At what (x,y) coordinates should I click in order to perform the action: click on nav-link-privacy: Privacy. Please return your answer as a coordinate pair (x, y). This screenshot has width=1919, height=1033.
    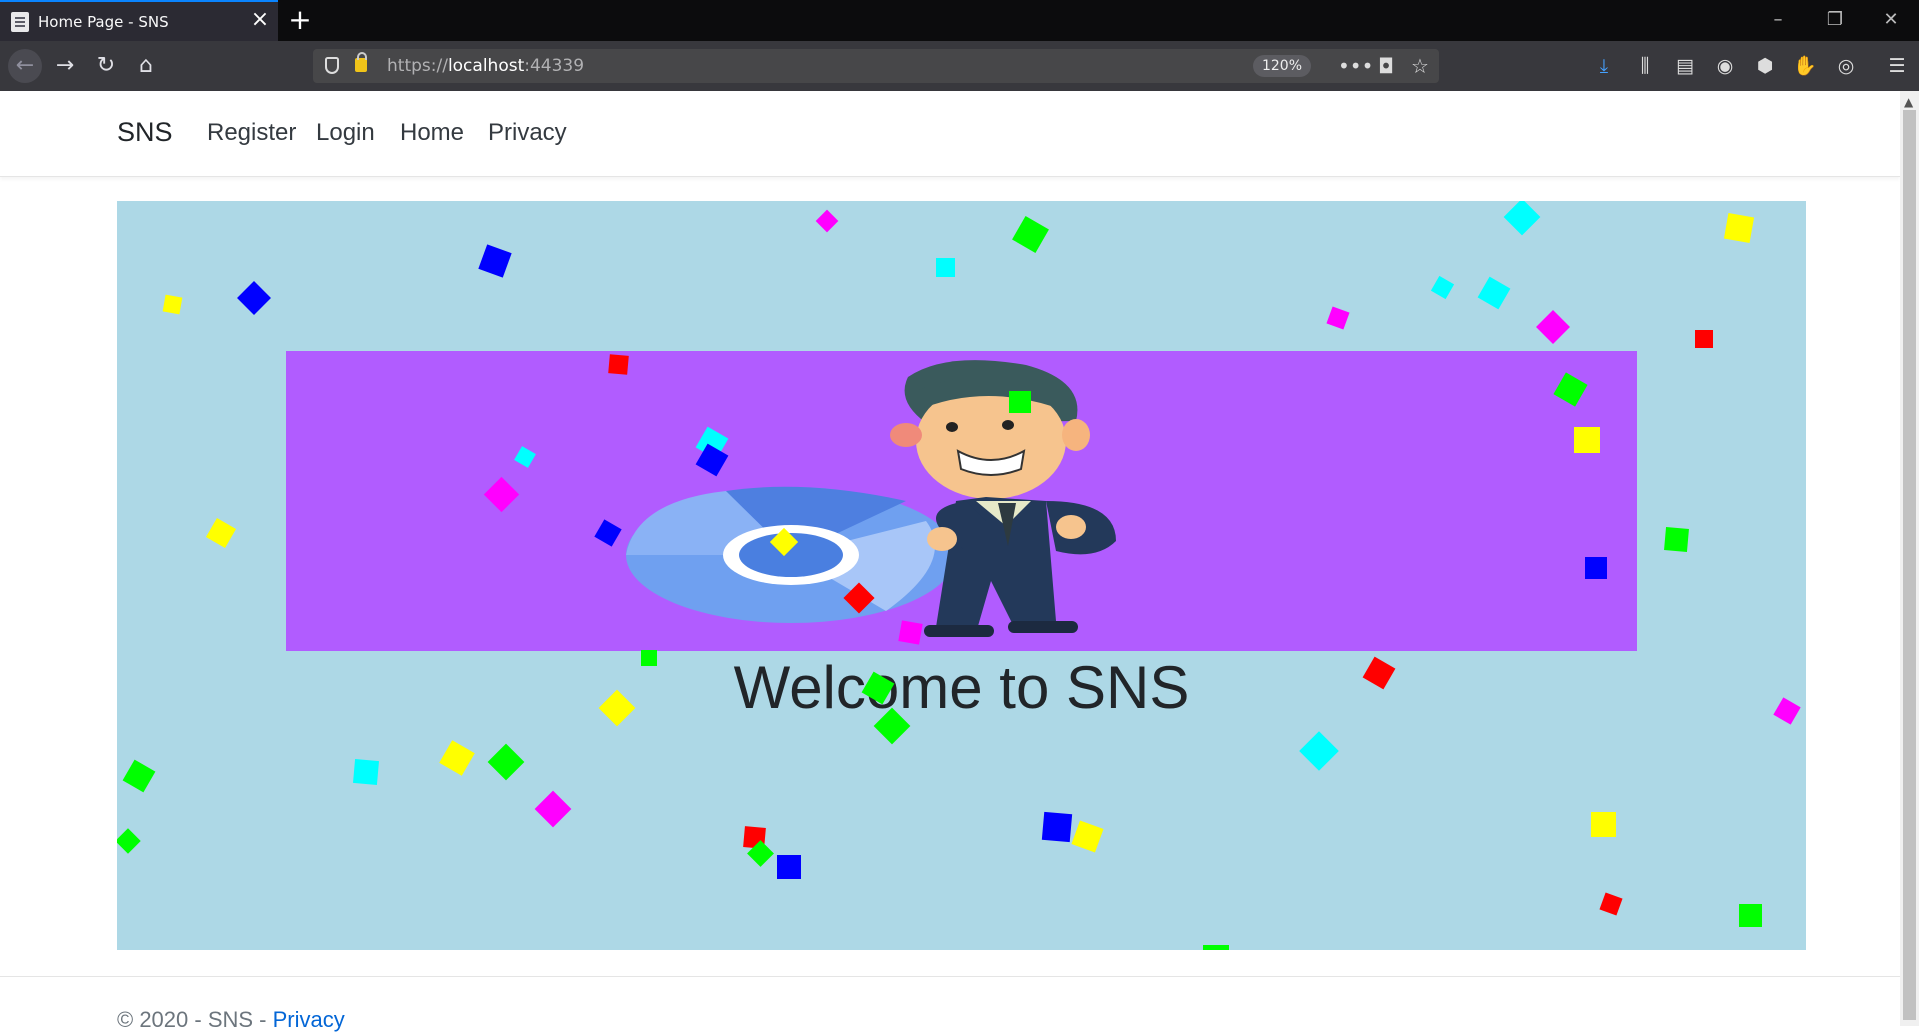
    Looking at the image, I should click on (527, 133).